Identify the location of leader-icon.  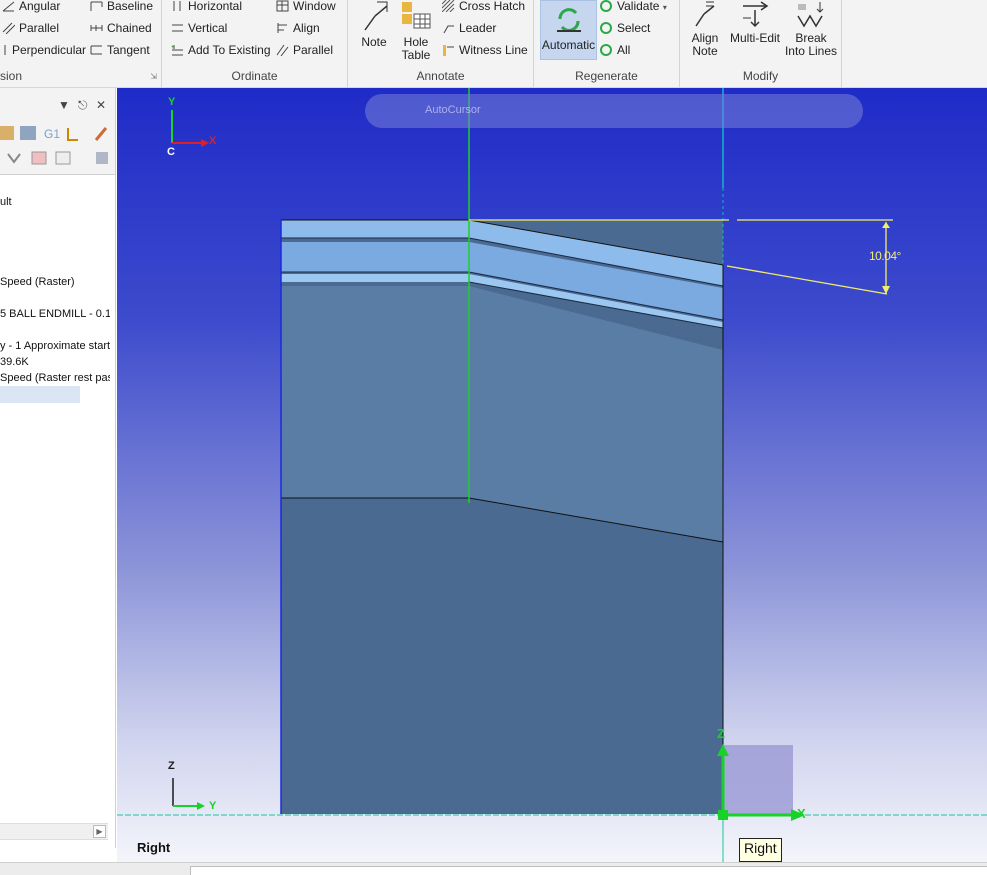
(448, 29).